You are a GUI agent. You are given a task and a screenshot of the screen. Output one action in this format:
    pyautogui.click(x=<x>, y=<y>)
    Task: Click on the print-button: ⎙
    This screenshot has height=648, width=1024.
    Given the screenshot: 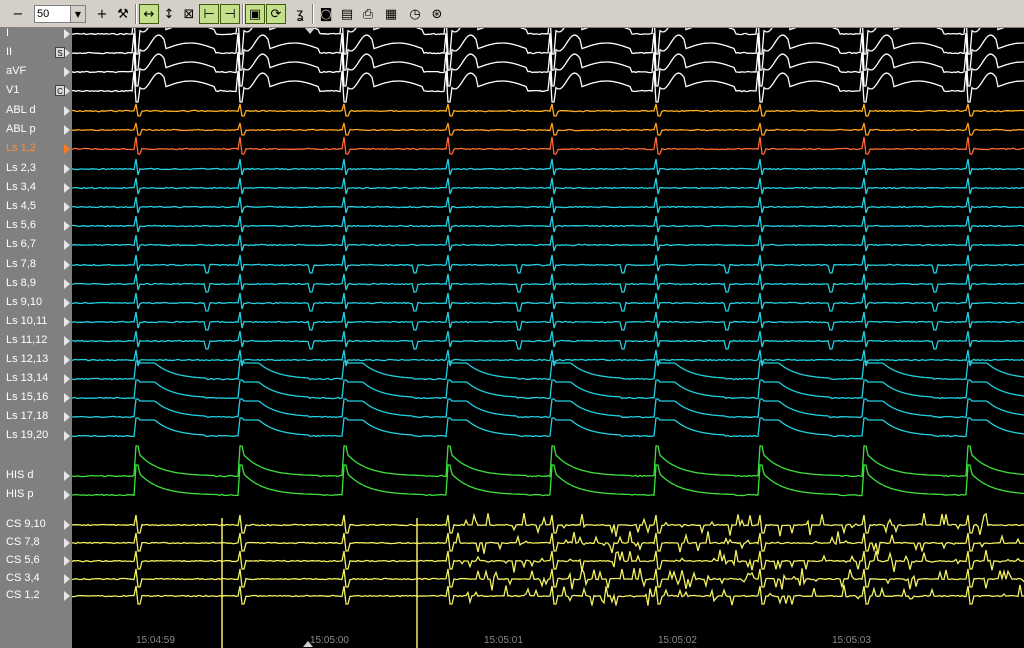 What is the action you would take?
    pyautogui.click(x=368, y=14)
    